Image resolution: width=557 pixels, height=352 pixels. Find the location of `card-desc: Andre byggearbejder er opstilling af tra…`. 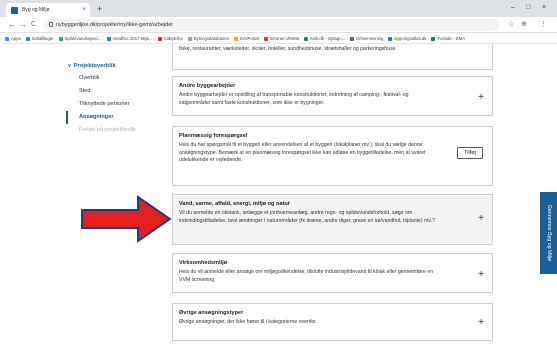

card-desc: Andre byggearbejder er opstilling af tra… is located at coordinates (294, 99).